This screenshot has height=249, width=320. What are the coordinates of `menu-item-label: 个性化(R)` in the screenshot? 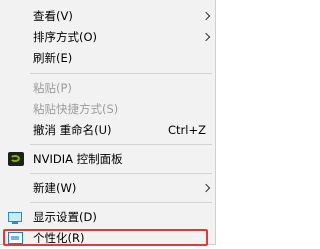 It's located at (59, 238).